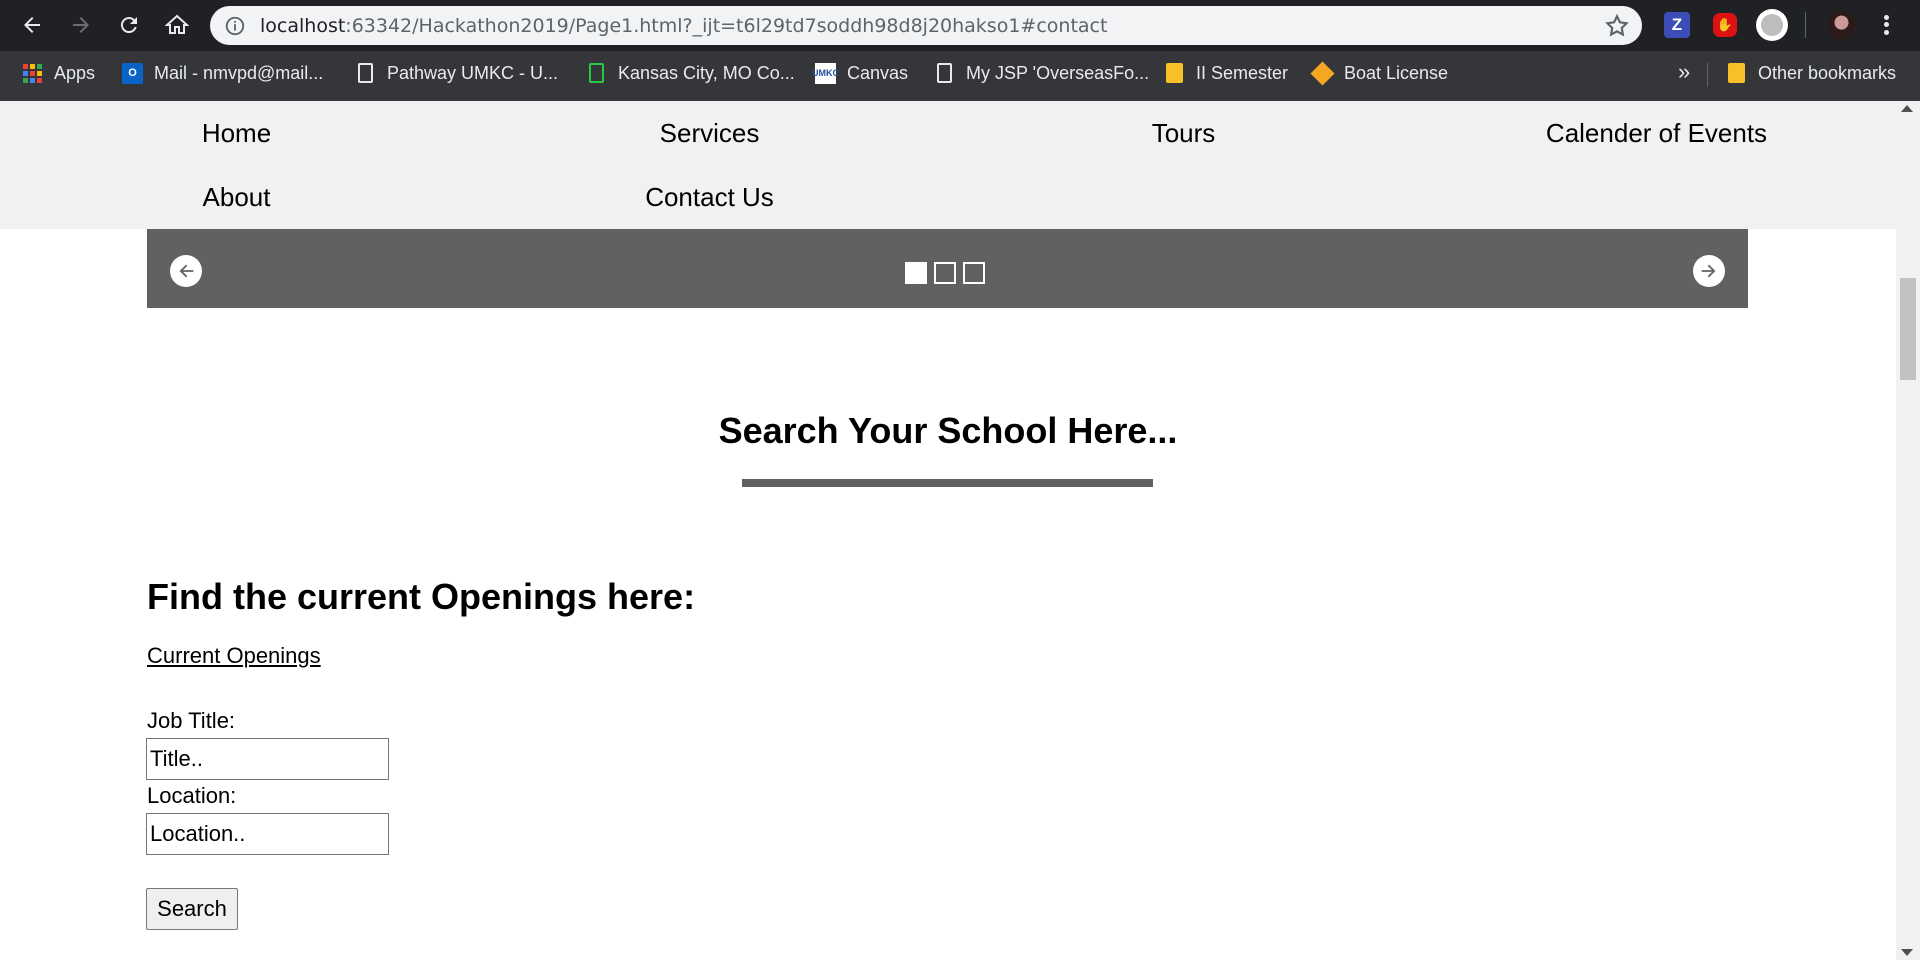 This screenshot has width=1920, height=960. What do you see at coordinates (191, 720) in the screenshot?
I see `job-title-label: Job Title:` at bounding box center [191, 720].